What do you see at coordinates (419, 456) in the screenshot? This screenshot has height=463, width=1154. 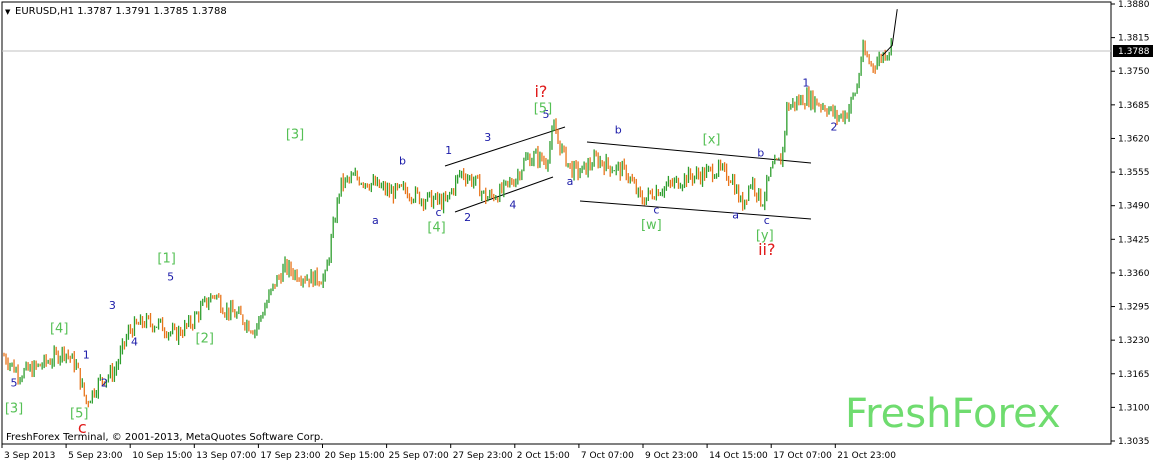 I see `x-tick-label: 25 Sep 07:00` at bounding box center [419, 456].